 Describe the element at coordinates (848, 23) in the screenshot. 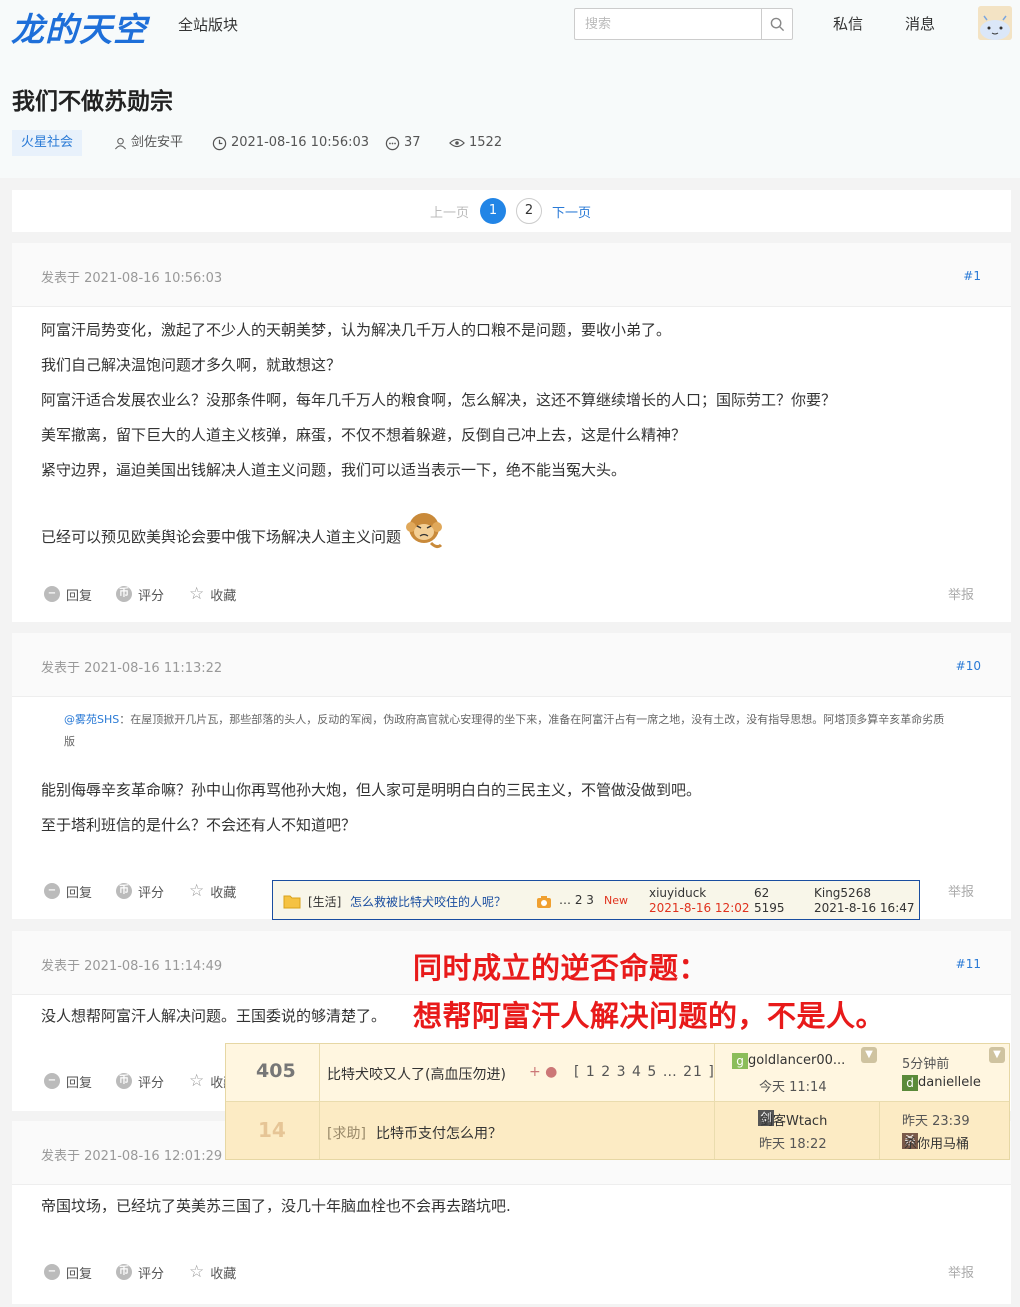

I see `private-message-link: 私信` at that location.